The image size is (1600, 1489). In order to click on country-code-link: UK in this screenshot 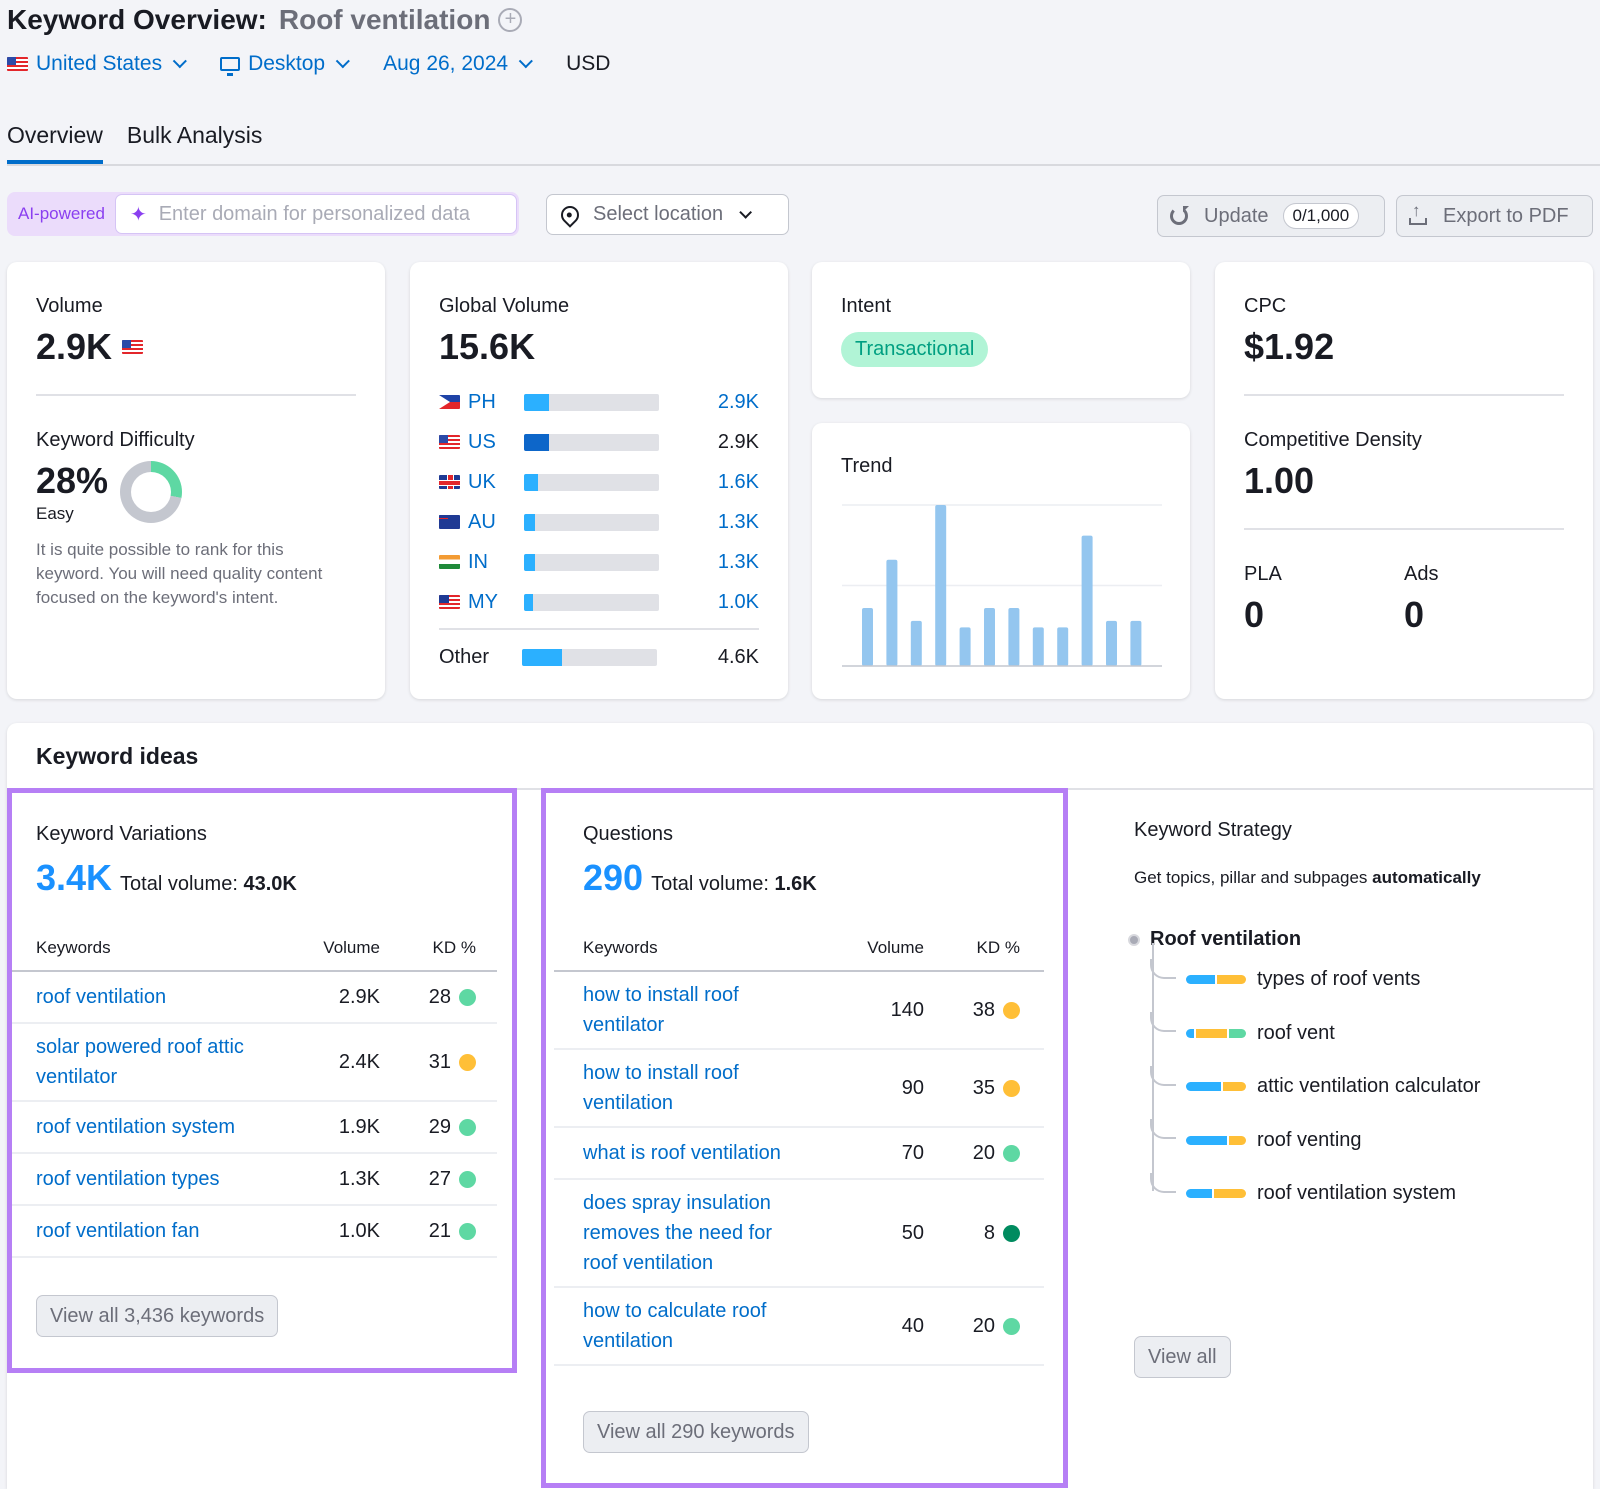, I will do `click(496, 482)`.